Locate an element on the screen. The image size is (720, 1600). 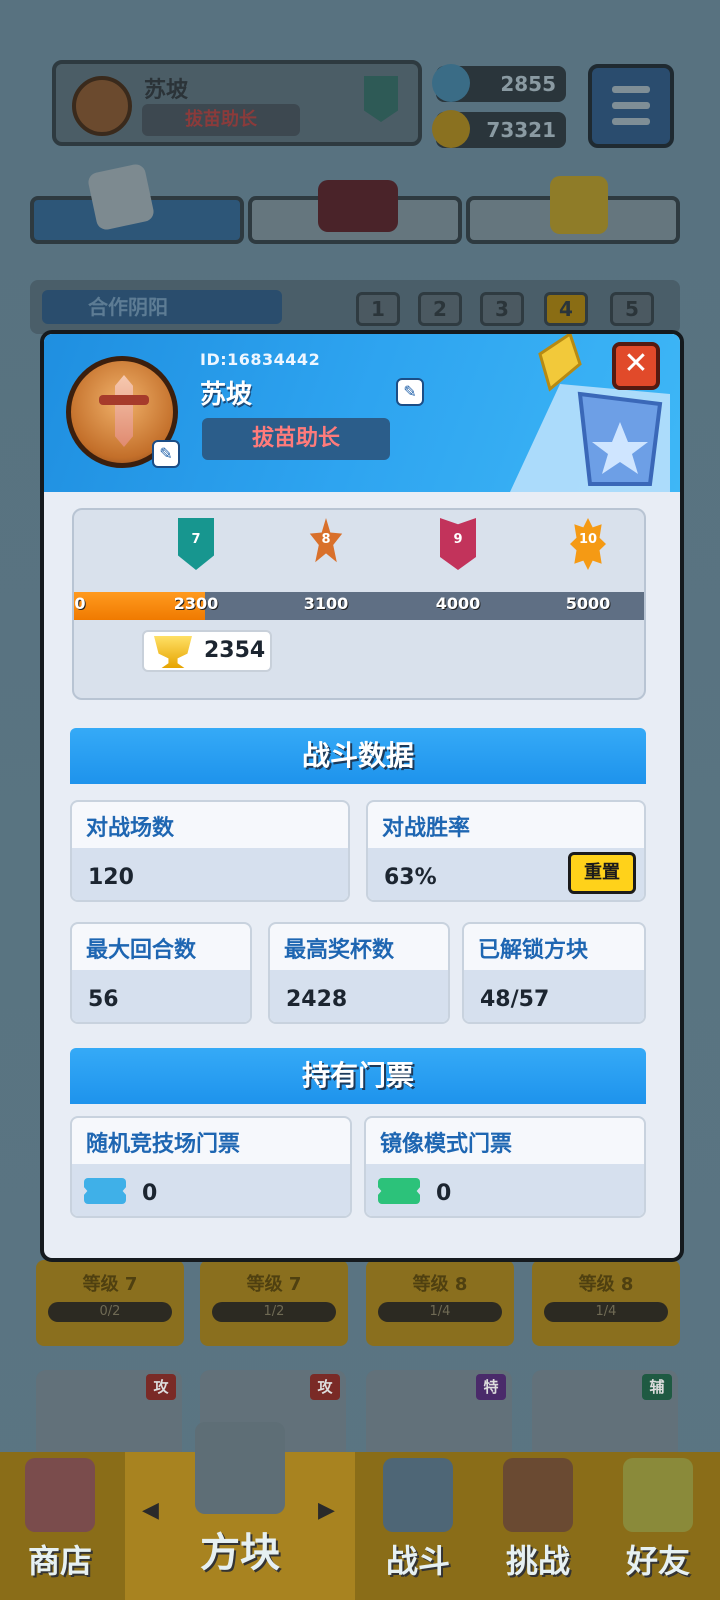
rank-road-panel: 0 7 8 9 10 2300 3100 4000 5000 2354 is located at coordinates (359, 604).